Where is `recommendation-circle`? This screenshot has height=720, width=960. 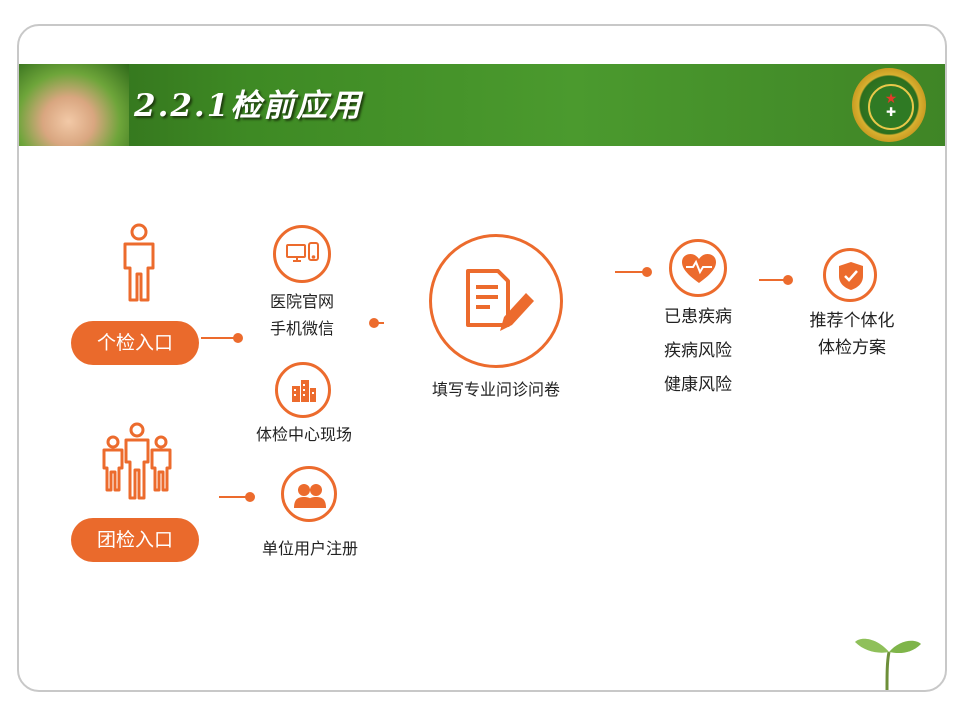
recommendation-circle is located at coordinates (850, 275).